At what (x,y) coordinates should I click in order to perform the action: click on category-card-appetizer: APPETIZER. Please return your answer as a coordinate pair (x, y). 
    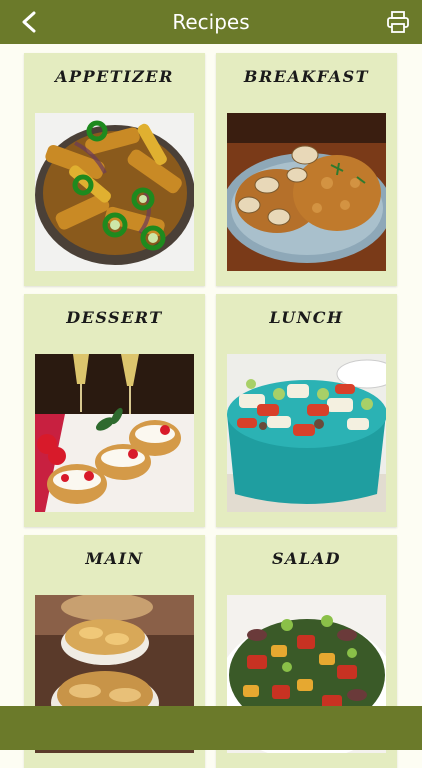
    Looking at the image, I should click on (114, 169).